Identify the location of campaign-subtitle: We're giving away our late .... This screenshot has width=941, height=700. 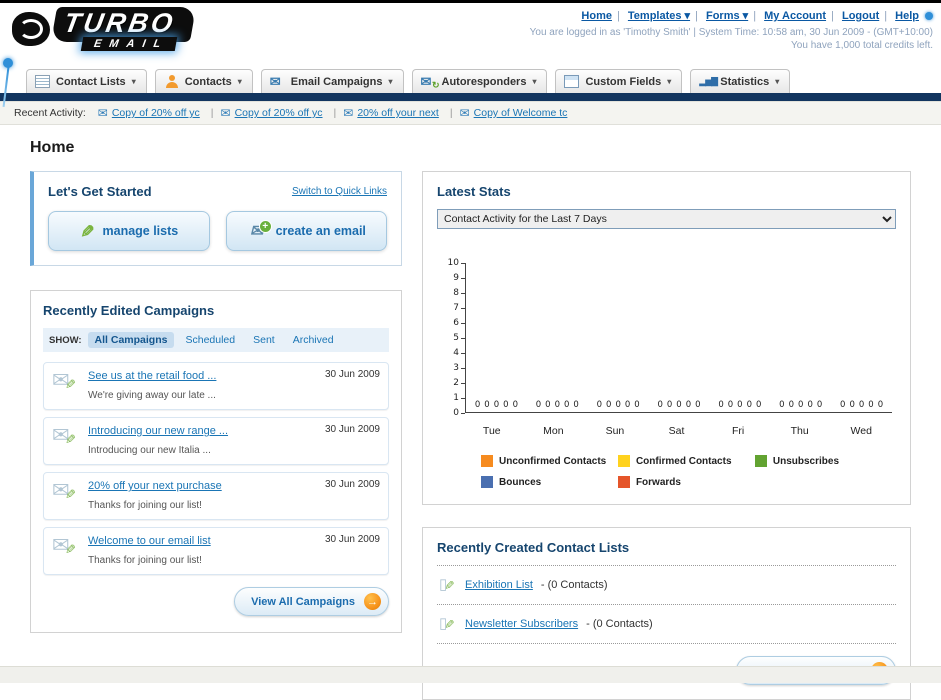
(152, 395).